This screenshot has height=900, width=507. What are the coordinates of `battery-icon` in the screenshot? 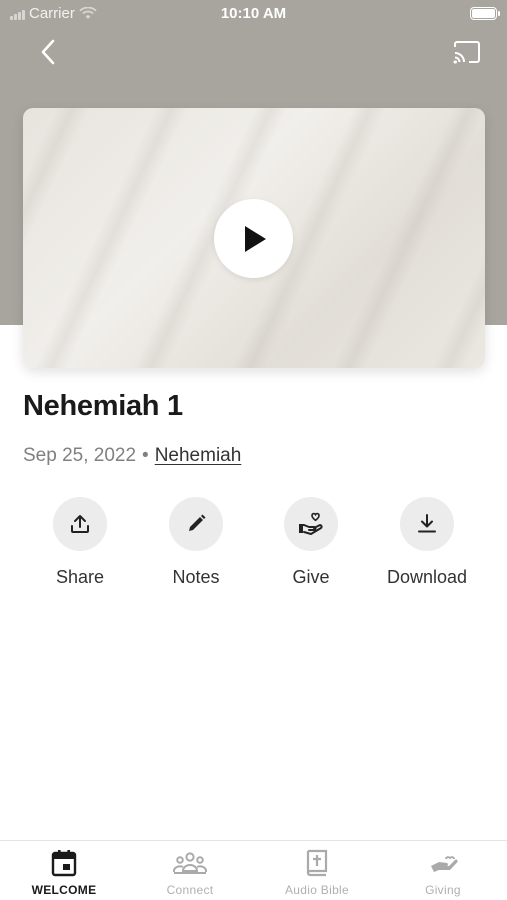 It's located at (485, 13).